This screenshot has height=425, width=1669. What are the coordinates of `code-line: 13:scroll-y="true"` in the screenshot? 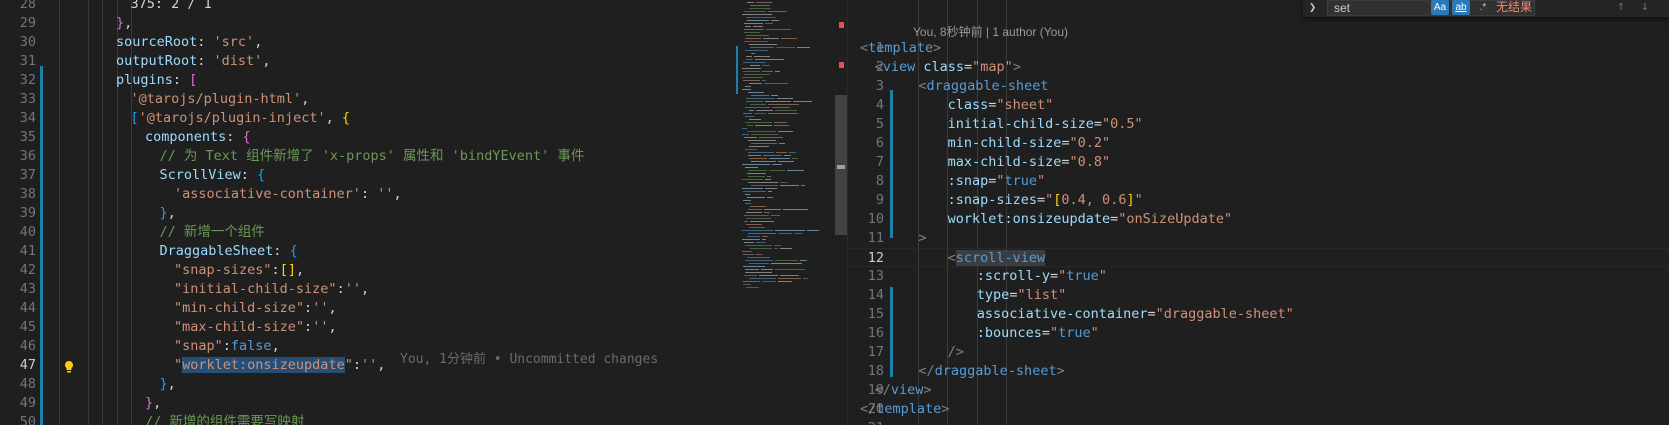 It's located at (1258, 276).